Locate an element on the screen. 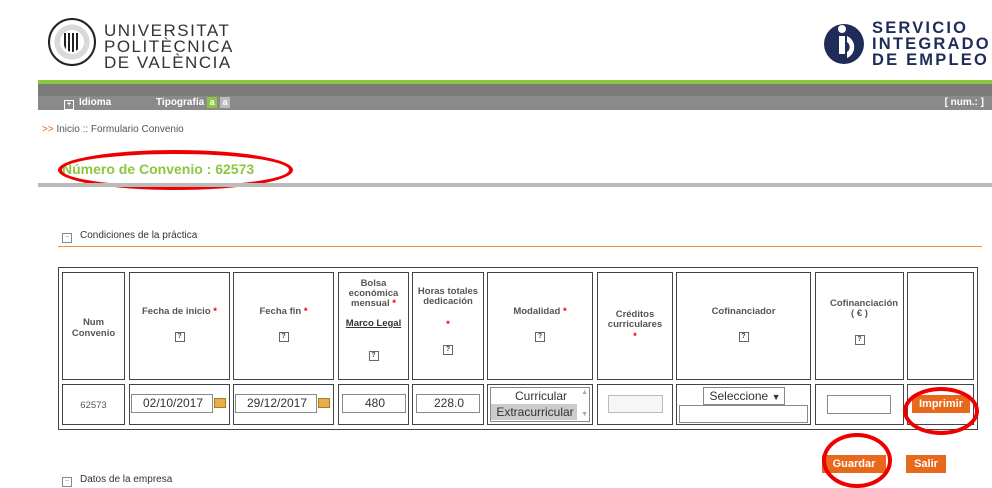 The width and height of the screenshot is (992, 488). header-horas: Horas totales dedicación * ? is located at coordinates (448, 326).